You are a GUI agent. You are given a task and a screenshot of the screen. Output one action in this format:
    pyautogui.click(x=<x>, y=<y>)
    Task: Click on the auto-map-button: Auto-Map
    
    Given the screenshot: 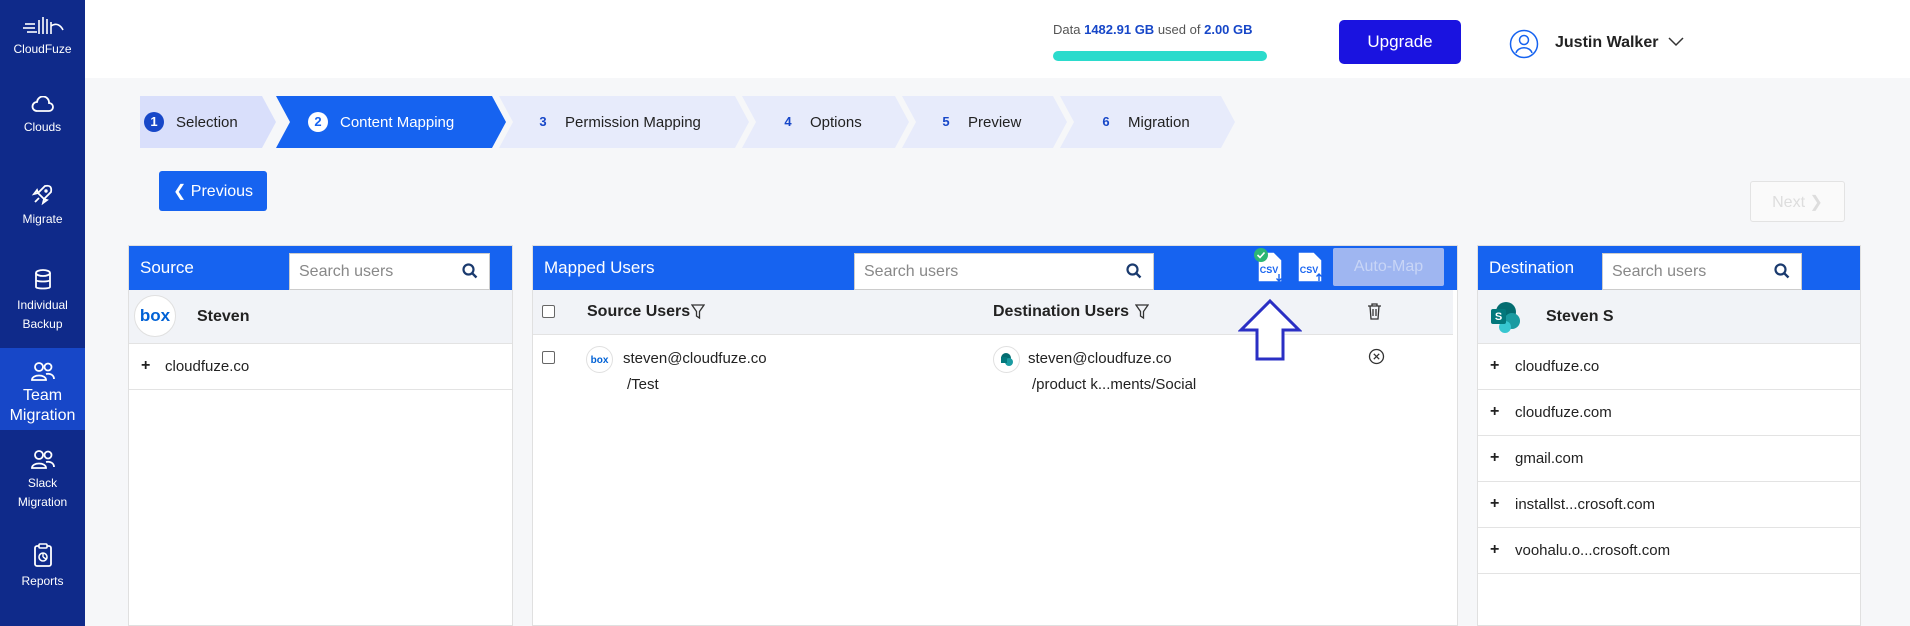 What is the action you would take?
    pyautogui.click(x=1388, y=267)
    